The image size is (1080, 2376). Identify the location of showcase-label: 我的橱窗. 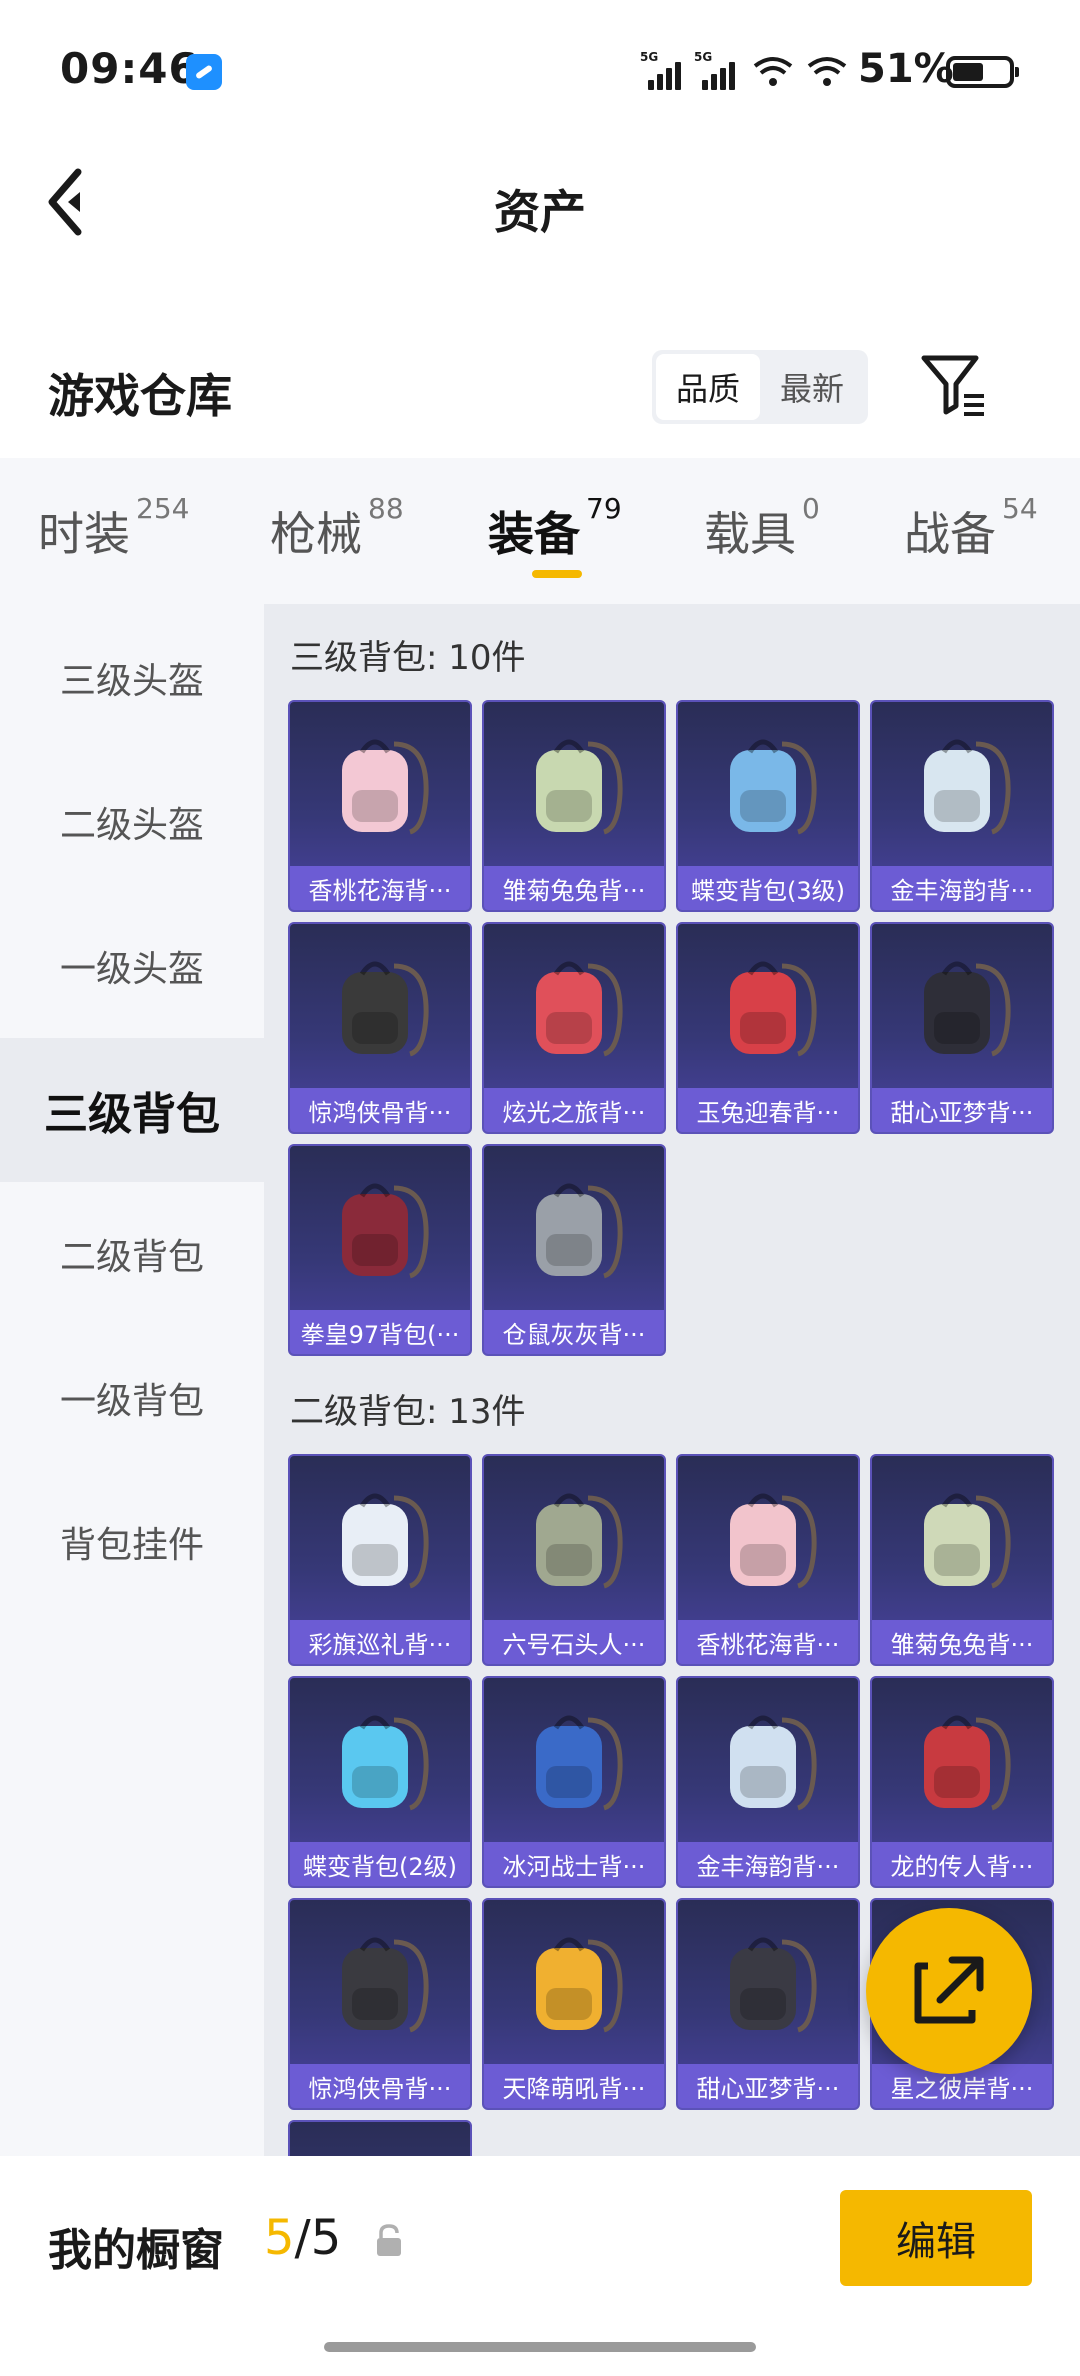
(136, 2250).